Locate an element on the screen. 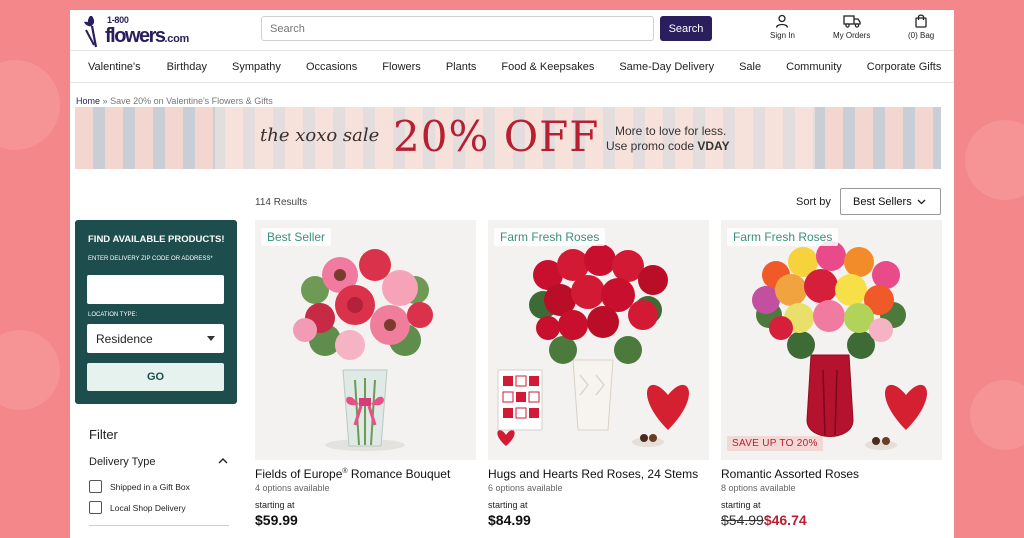 Image resolution: width=1024 pixels, height=538 pixels. assorted-roses-illustration is located at coordinates (831, 340).